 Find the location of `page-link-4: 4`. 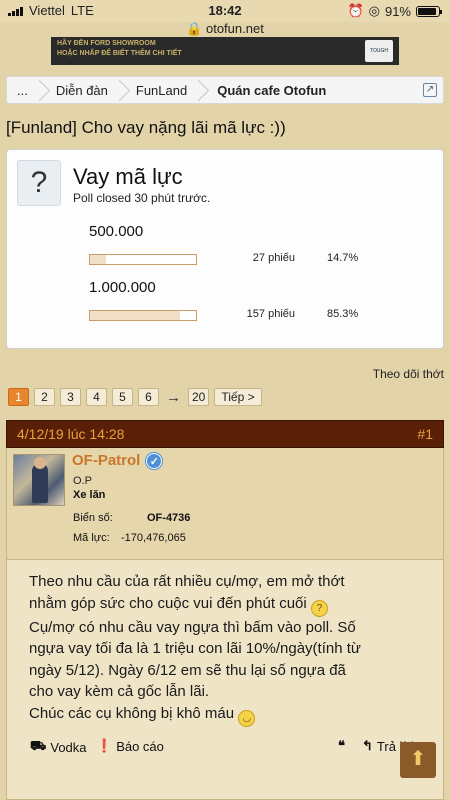

page-link-4: 4 is located at coordinates (96, 397).